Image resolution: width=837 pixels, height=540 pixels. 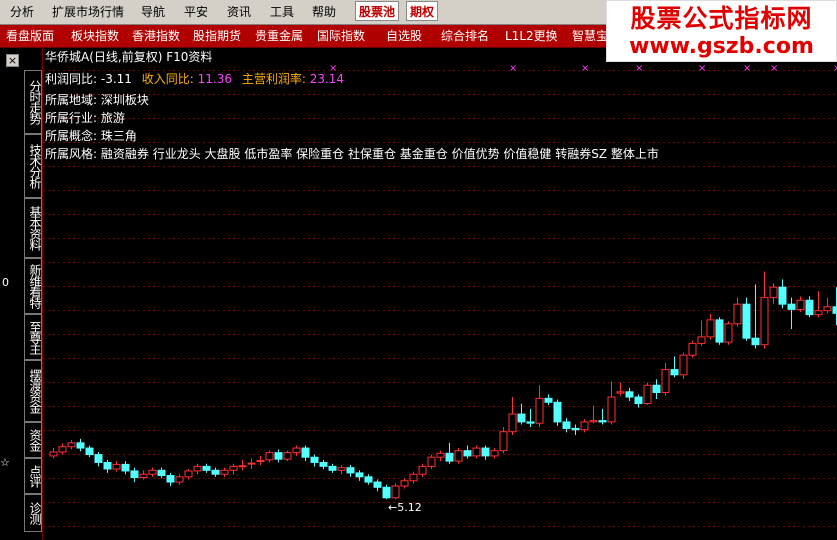 I want to click on tab-watchlist: 自选股, so click(x=404, y=36).